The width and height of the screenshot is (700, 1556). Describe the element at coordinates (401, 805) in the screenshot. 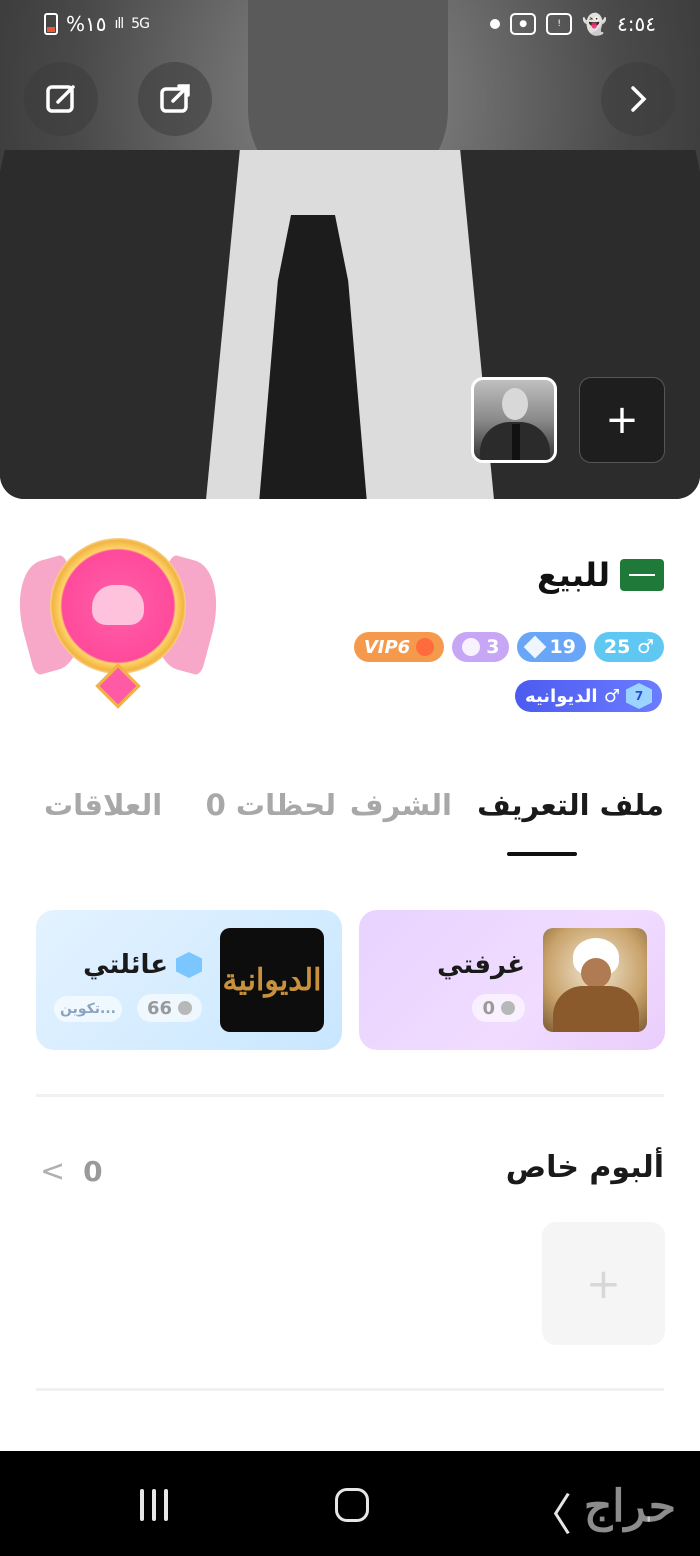

I see `tab-honor: الشرف` at that location.